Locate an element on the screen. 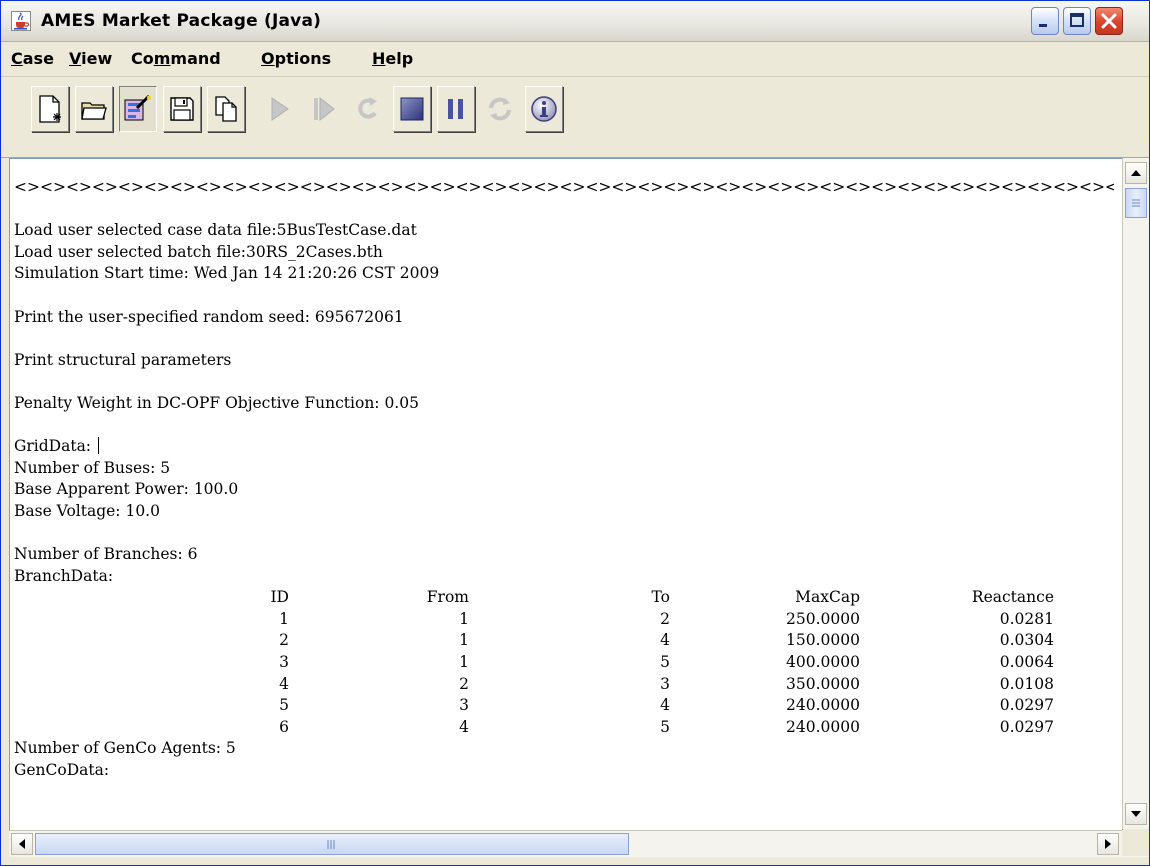 The image size is (1150, 866). new-document-icon is located at coordinates (50, 109).